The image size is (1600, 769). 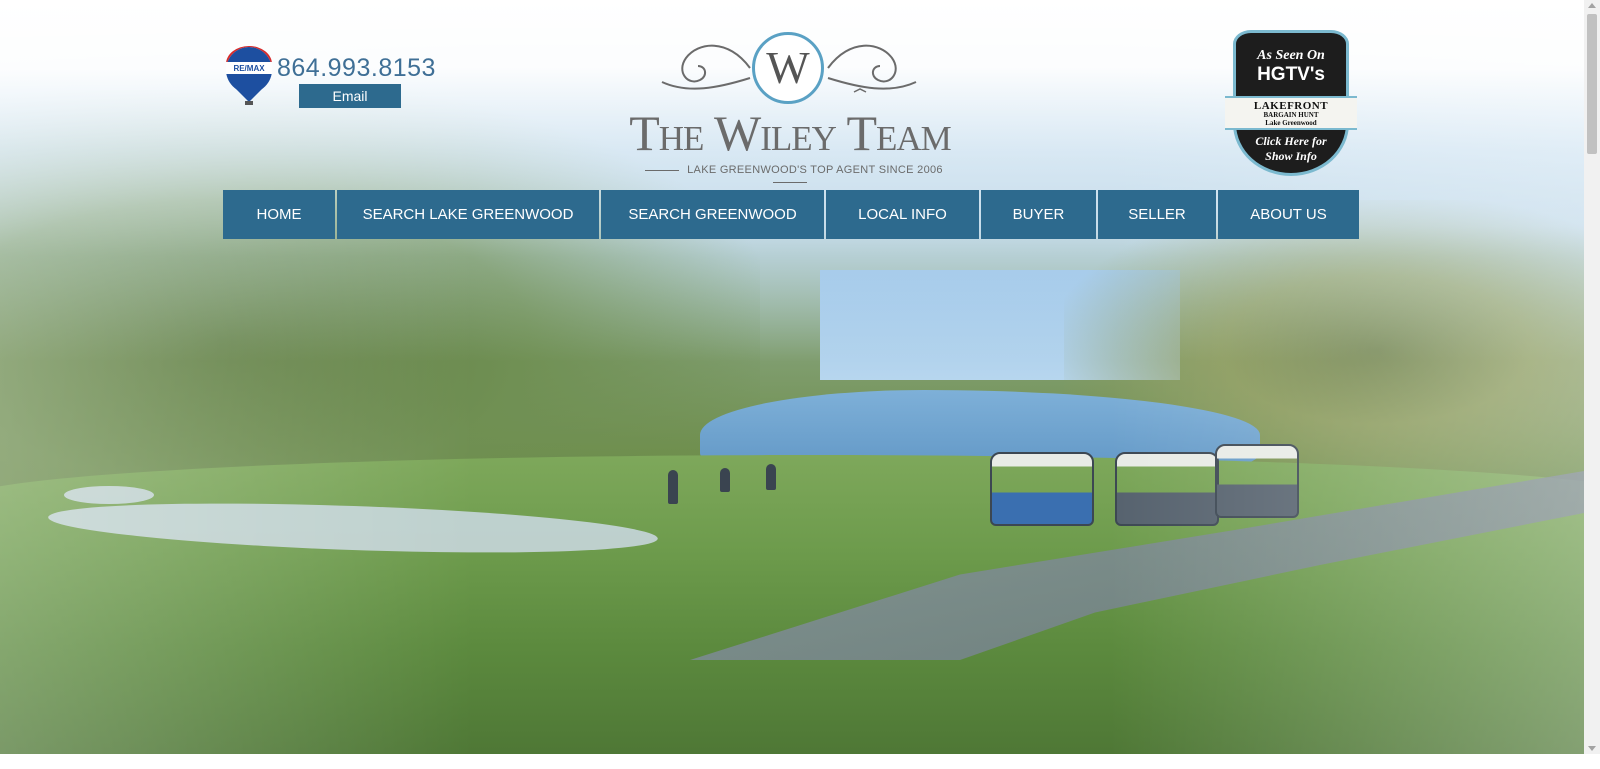 What do you see at coordinates (790, 133) in the screenshot?
I see `logo-title: The Wiley Team` at bounding box center [790, 133].